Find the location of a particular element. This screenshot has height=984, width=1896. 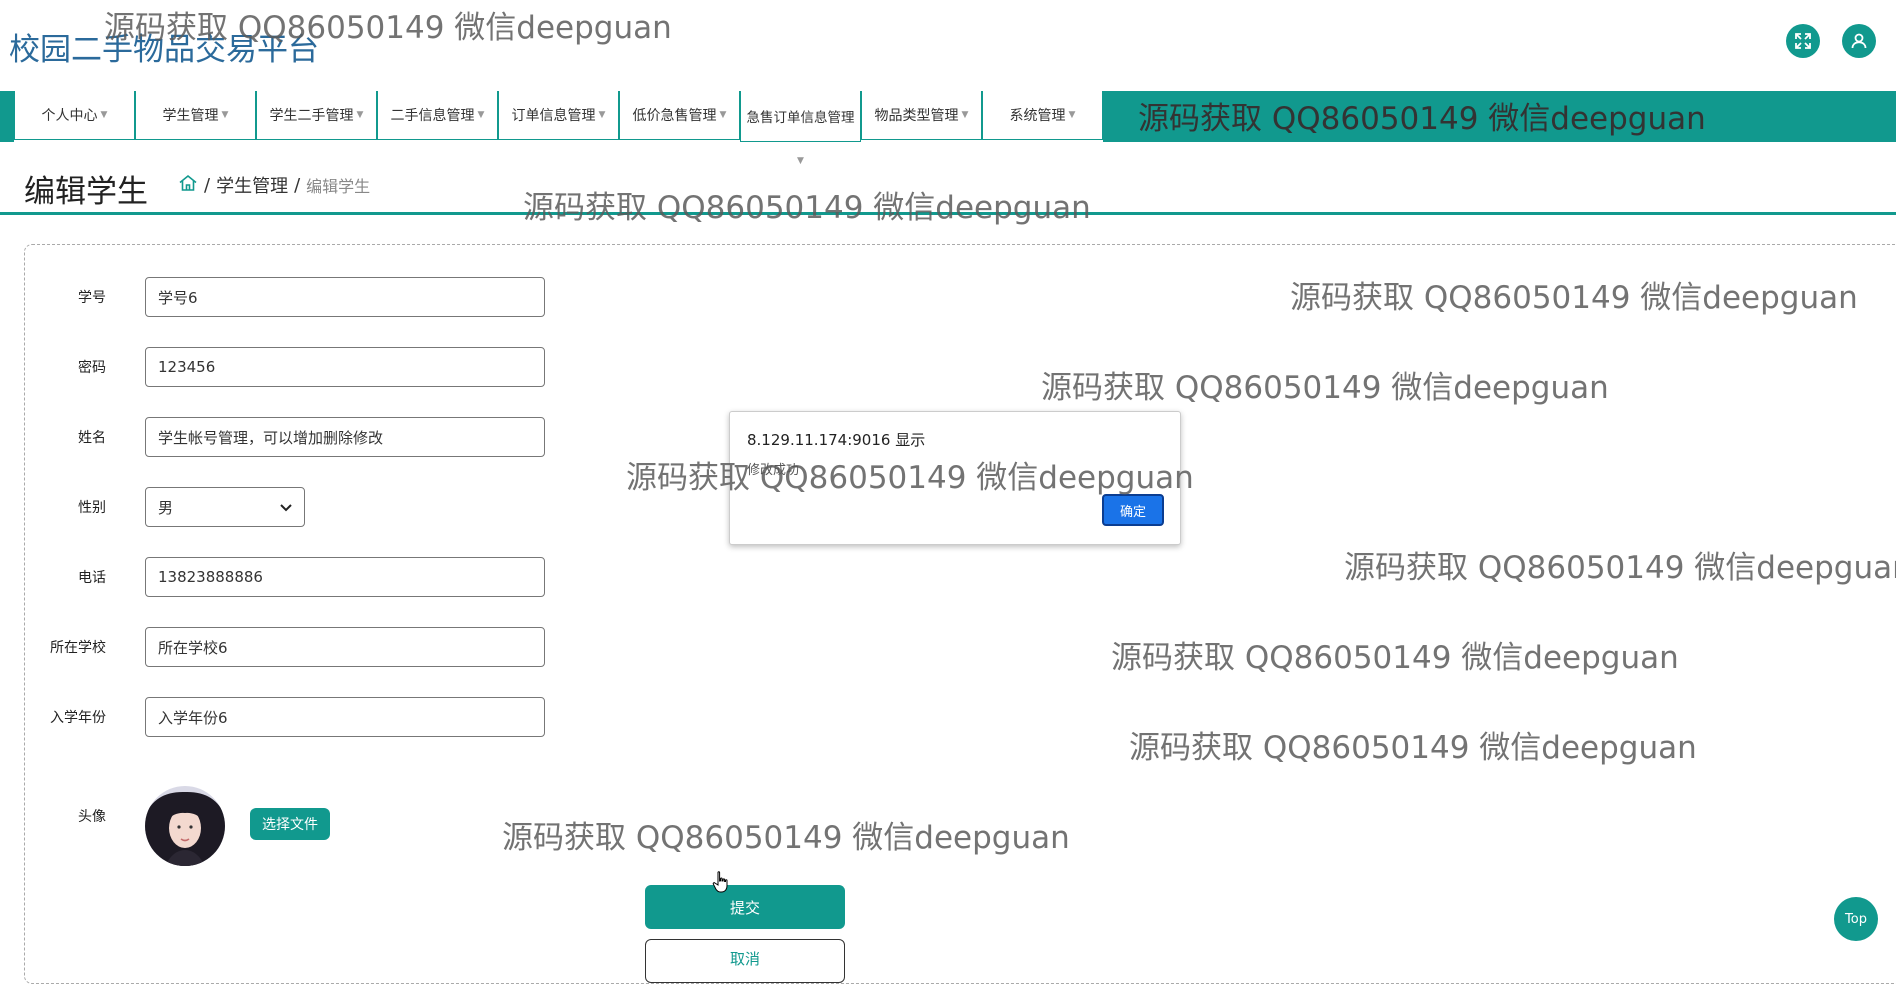

breadcrumb: / 学生管理 / 编辑学生 is located at coordinates (274, 185).